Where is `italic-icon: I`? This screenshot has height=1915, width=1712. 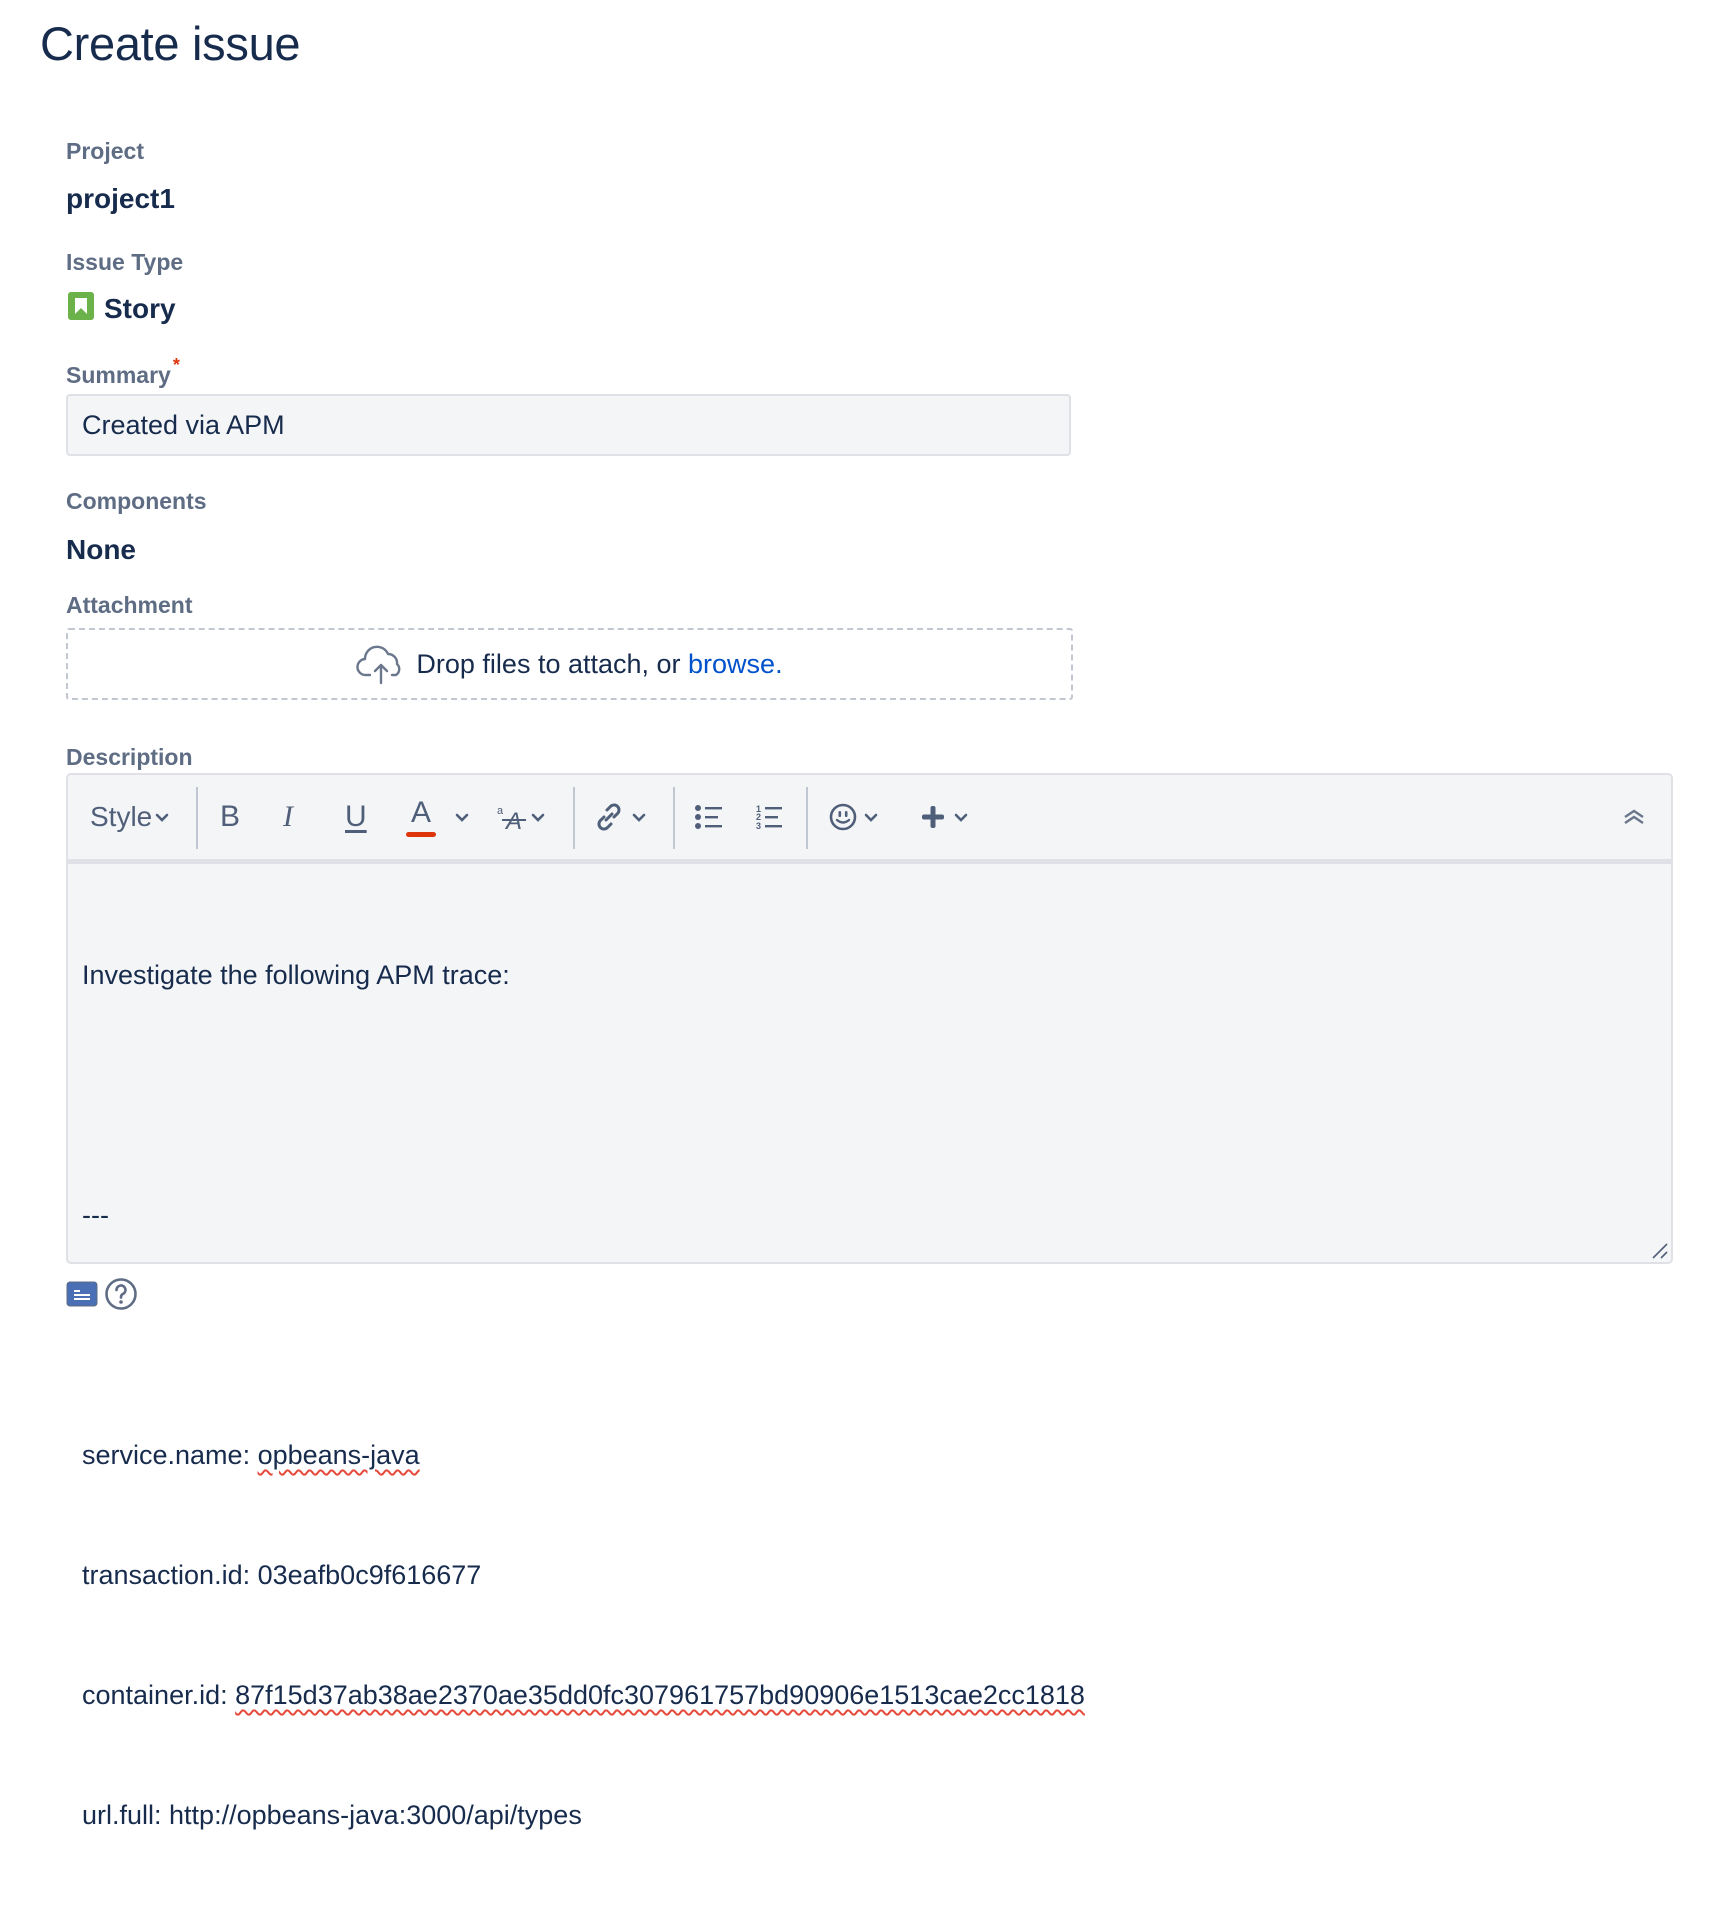 italic-icon: I is located at coordinates (288, 816).